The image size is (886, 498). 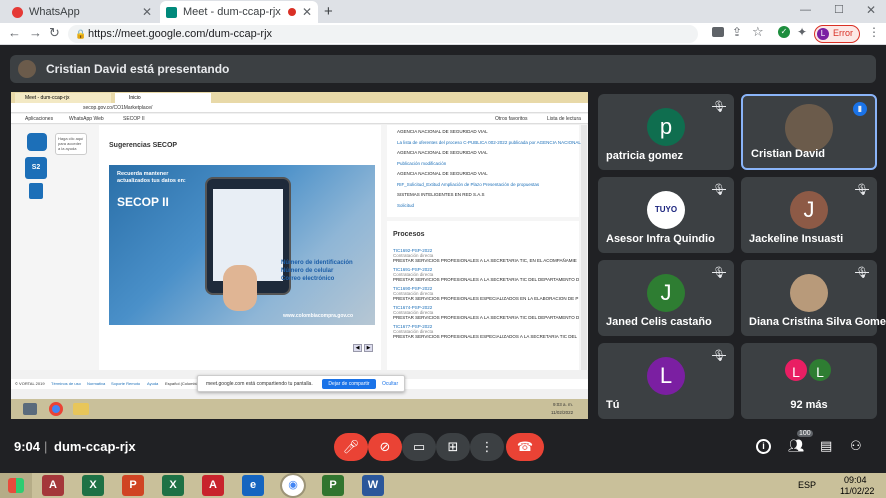 I want to click on bookmark-item: WhatsApp Web, so click(x=86, y=119).